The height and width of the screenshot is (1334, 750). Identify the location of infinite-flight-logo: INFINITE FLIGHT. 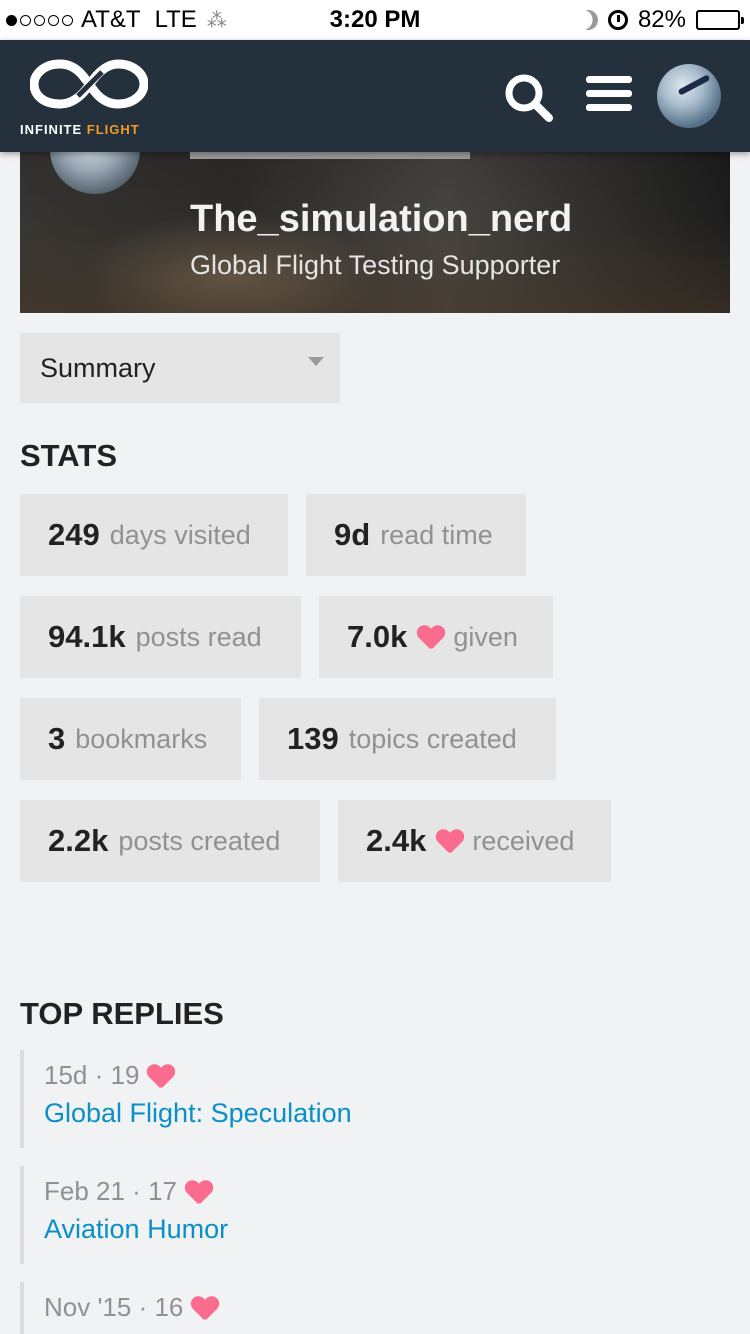
(90, 96).